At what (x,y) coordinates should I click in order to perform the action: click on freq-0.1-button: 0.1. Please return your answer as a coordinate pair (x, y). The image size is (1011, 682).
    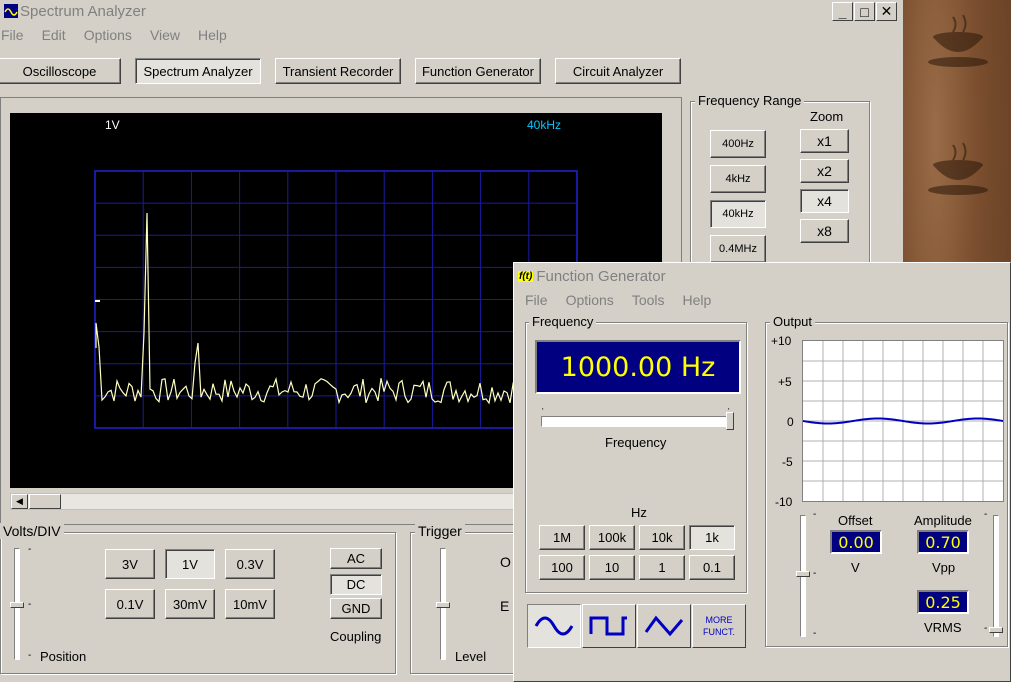
    Looking at the image, I should click on (712, 567).